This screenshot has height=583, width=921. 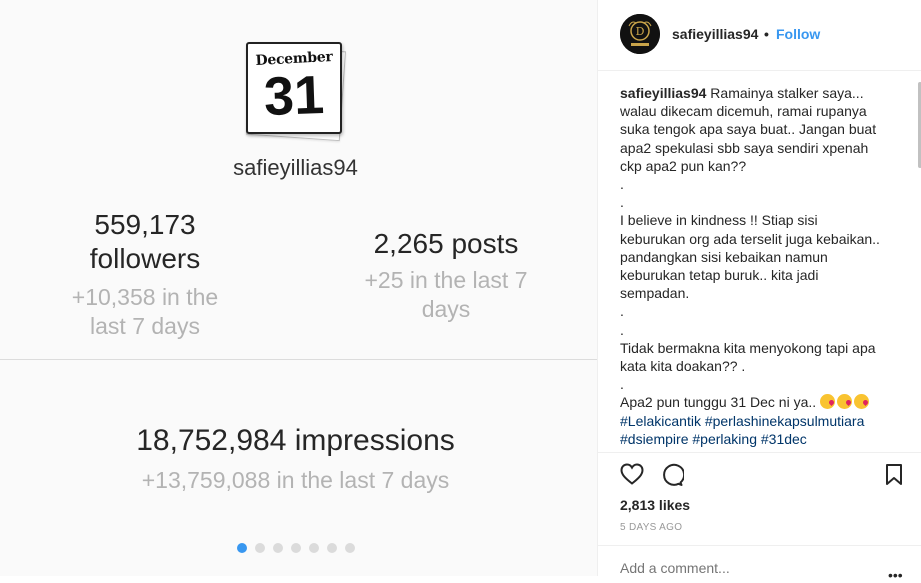 What do you see at coordinates (762, 166) in the screenshot?
I see `caption-line: ckp apa2 pun kan??` at bounding box center [762, 166].